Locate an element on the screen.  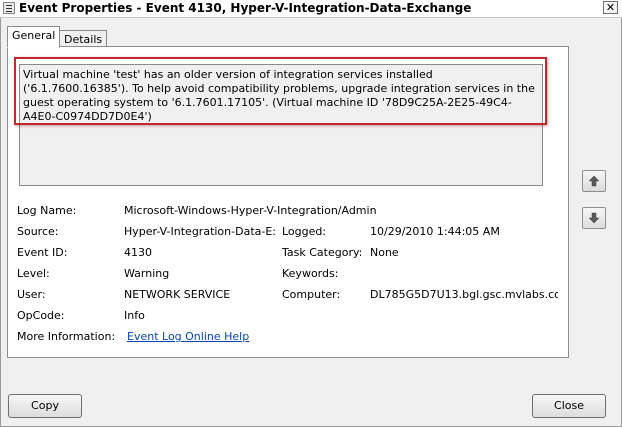
arrow-down-icon is located at coordinates (594, 218).